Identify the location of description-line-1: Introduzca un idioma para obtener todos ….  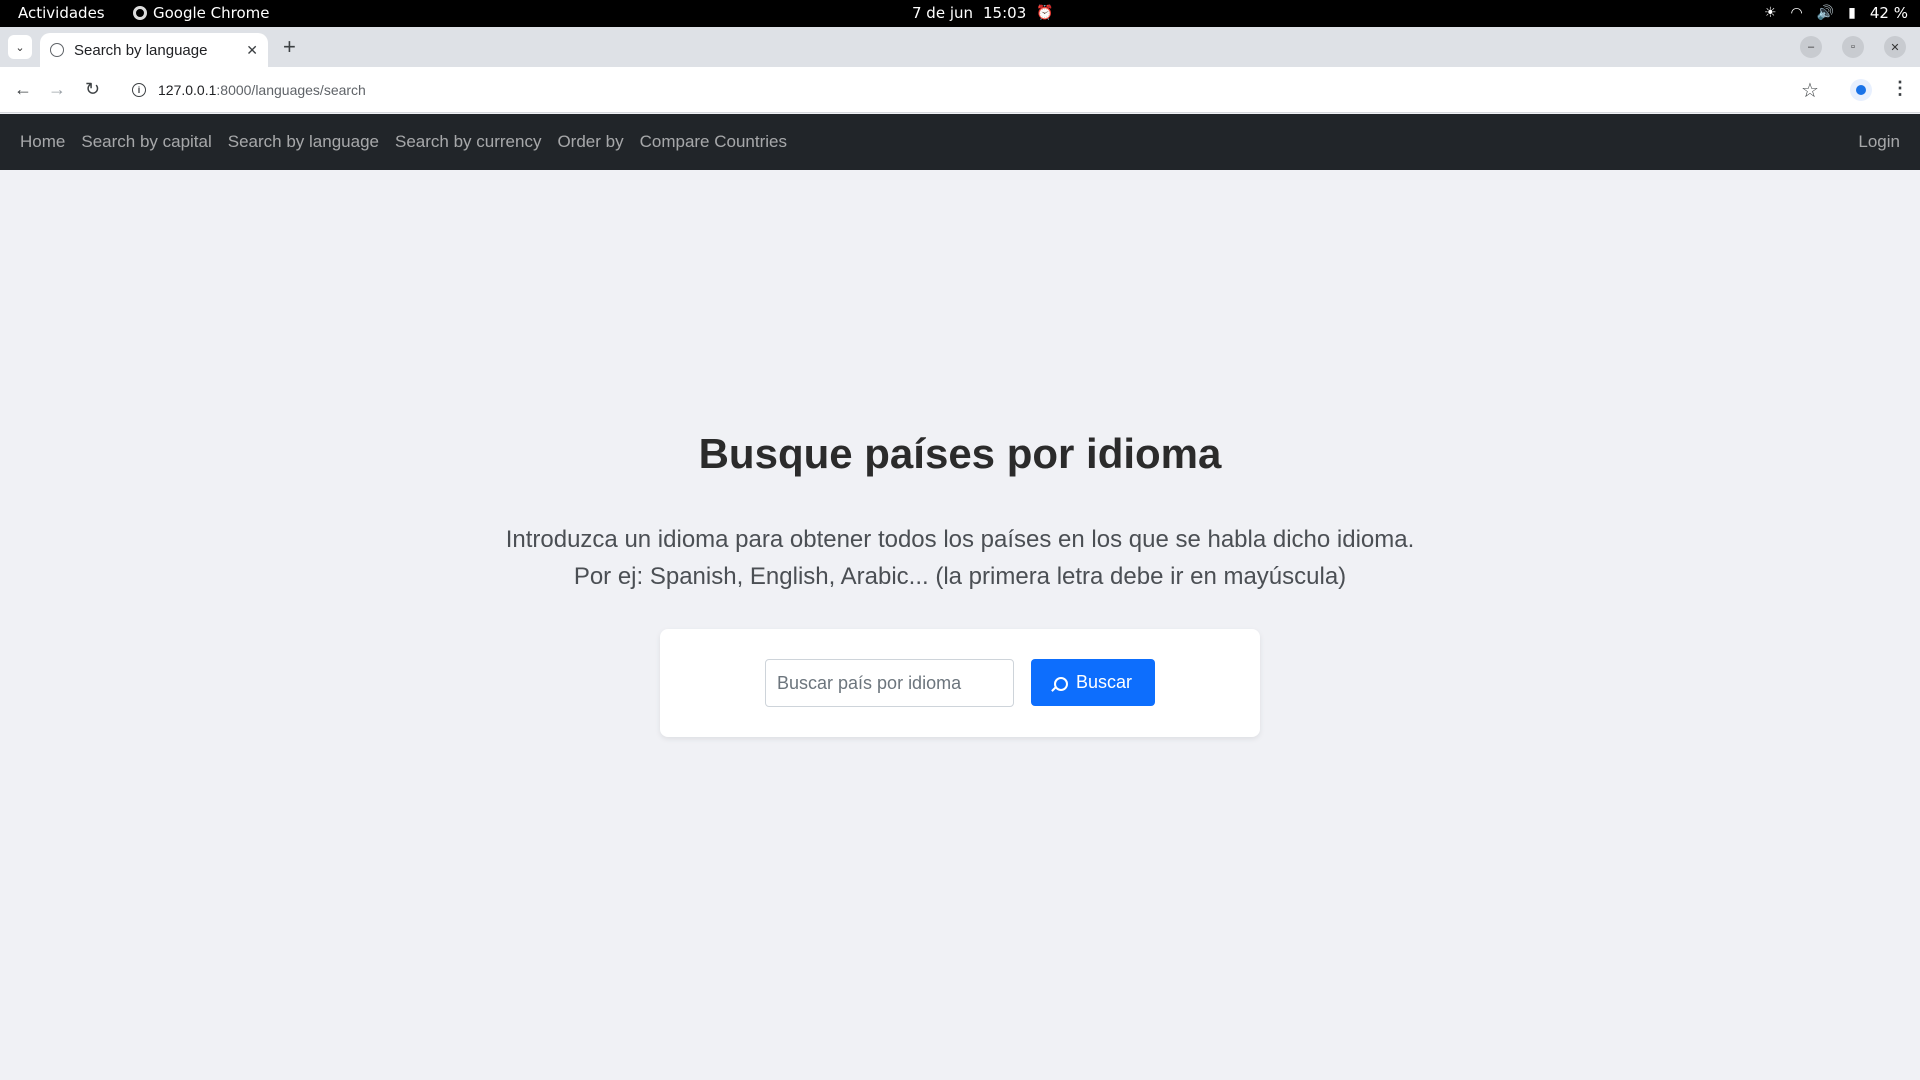
(960, 539).